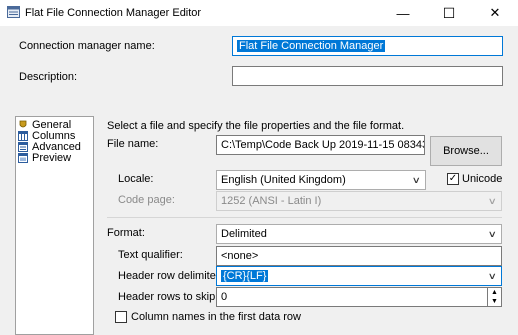  I want to click on section-divider, so click(304, 217).